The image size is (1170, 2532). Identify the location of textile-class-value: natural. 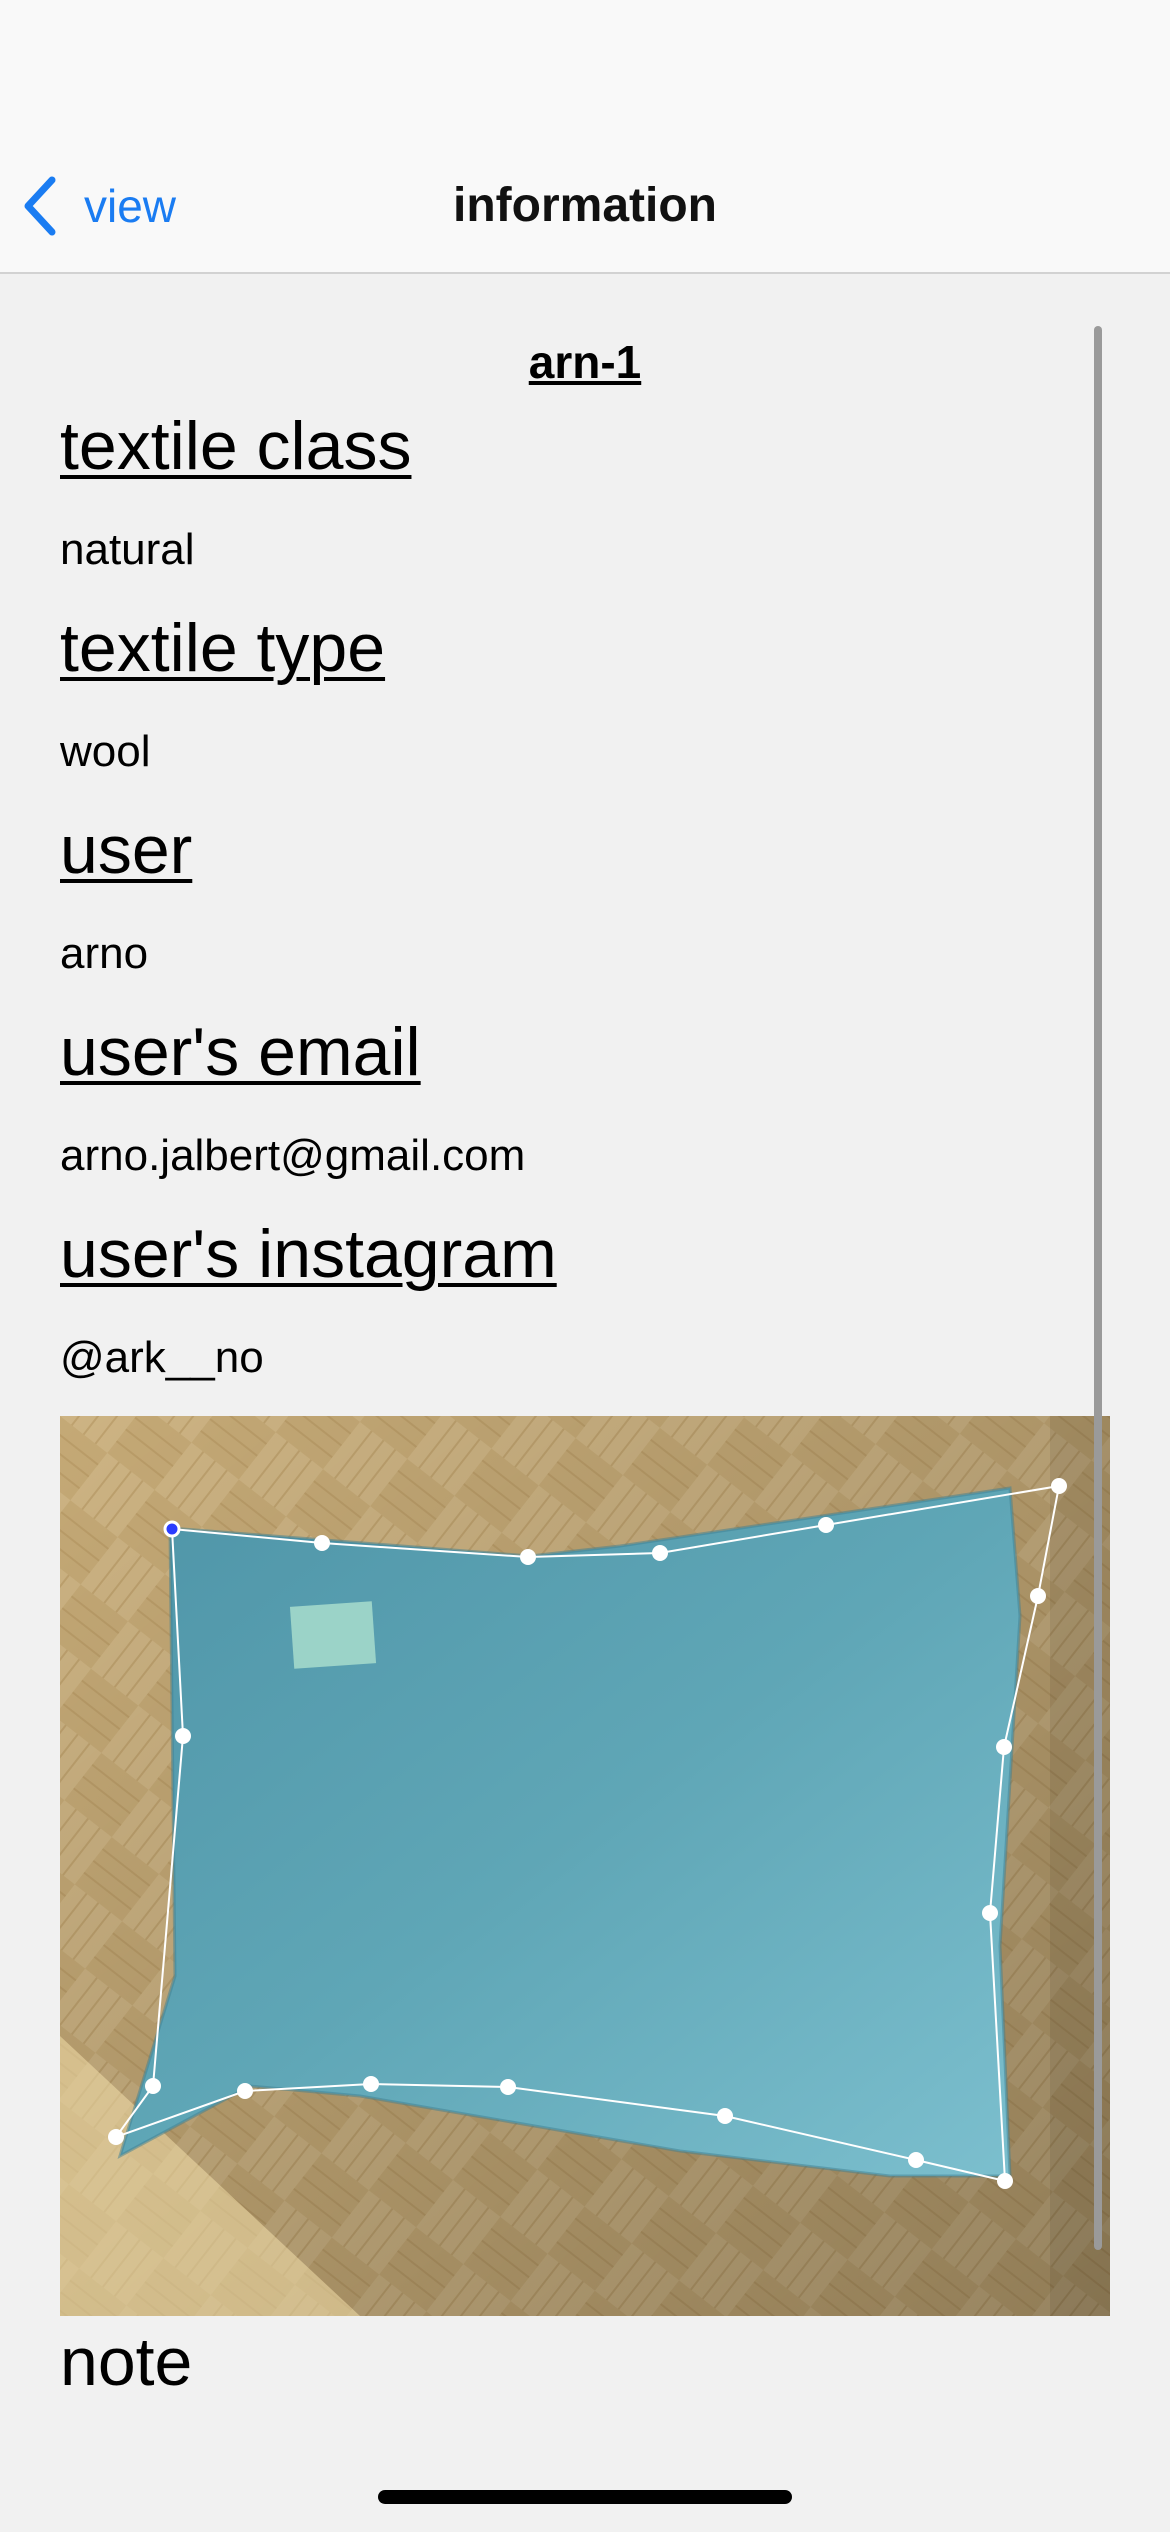
(127, 549).